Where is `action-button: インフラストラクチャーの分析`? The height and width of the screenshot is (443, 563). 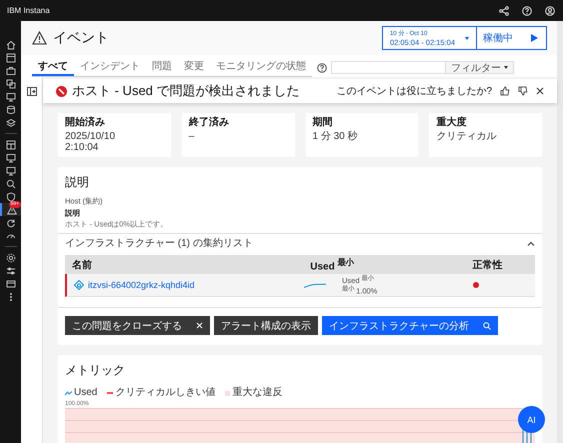
action-button: インフラストラクチャーの分析 is located at coordinates (410, 325).